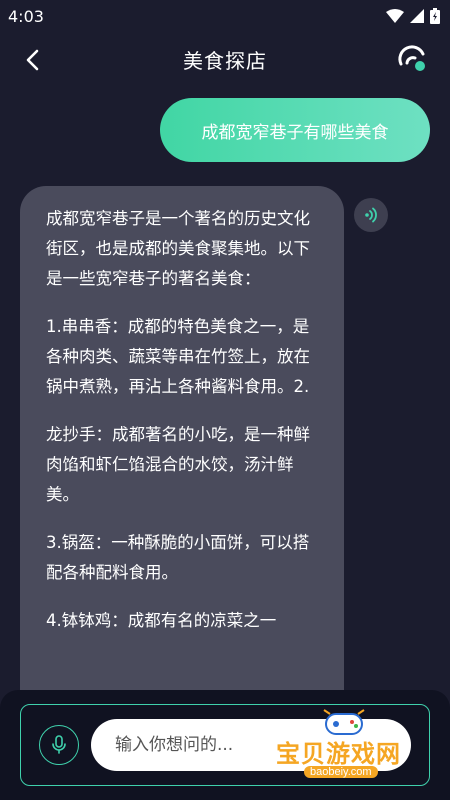  I want to click on page-title: 美食探店, so click(225, 60).